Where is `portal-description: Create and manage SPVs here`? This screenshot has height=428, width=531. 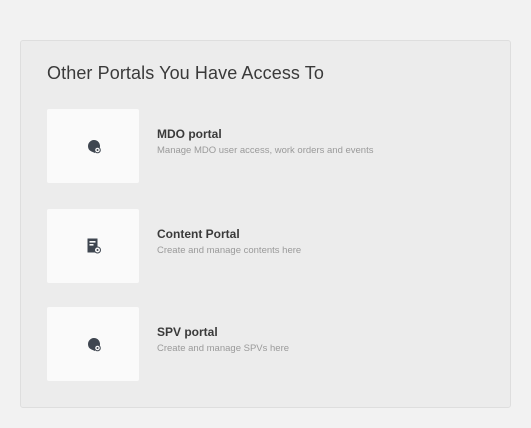
portal-description: Create and manage SPVs here is located at coordinates (223, 348).